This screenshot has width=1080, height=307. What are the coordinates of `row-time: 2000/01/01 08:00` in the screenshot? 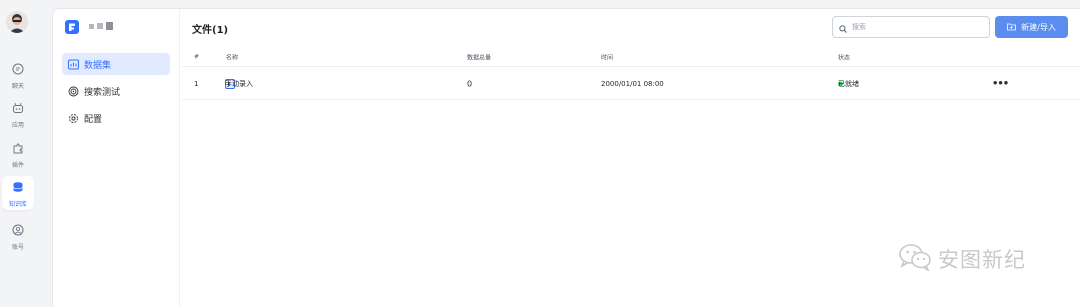 It's located at (632, 83).